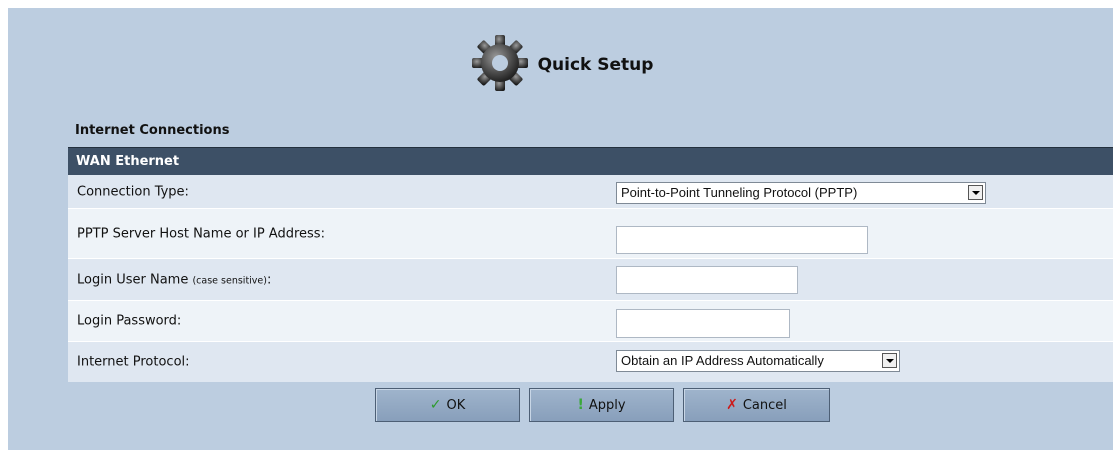 The height and width of the screenshot is (450, 1113). Describe the element at coordinates (229, 280) in the screenshot. I see `case-sensitive-note: (case sensitive)` at that location.